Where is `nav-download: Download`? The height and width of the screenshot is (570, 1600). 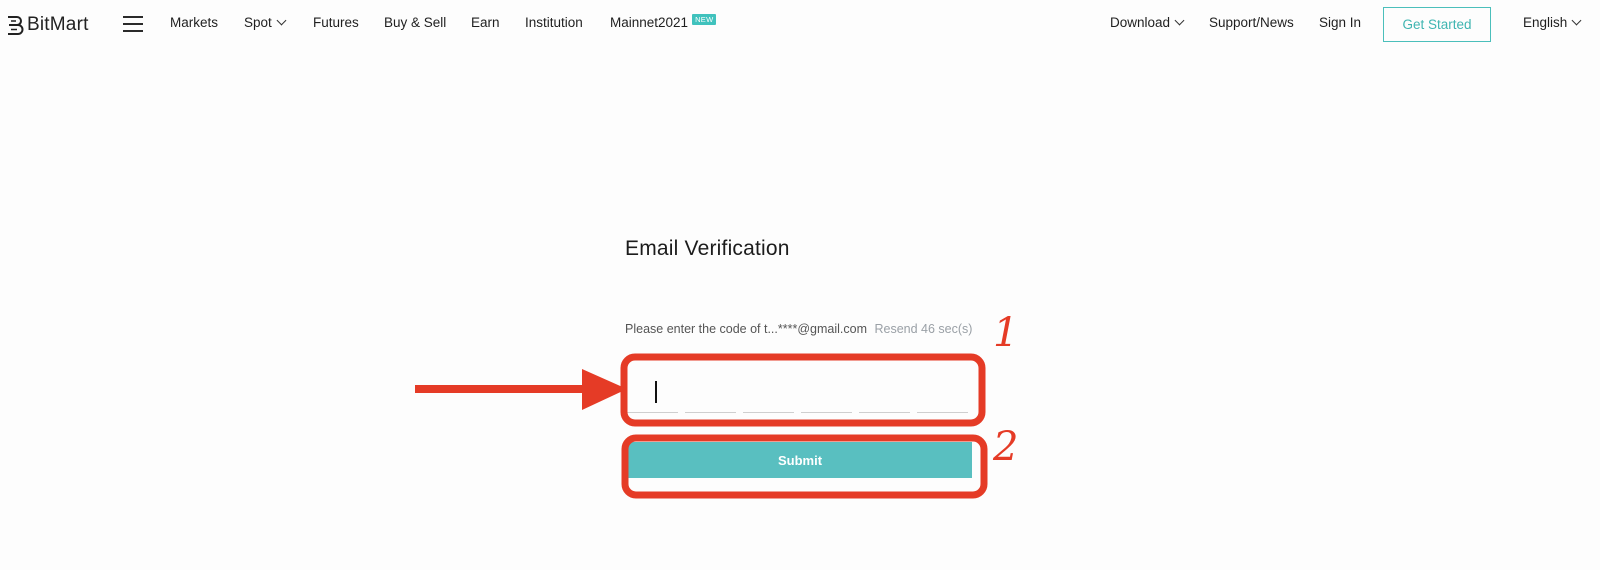 nav-download: Download is located at coordinates (1147, 22).